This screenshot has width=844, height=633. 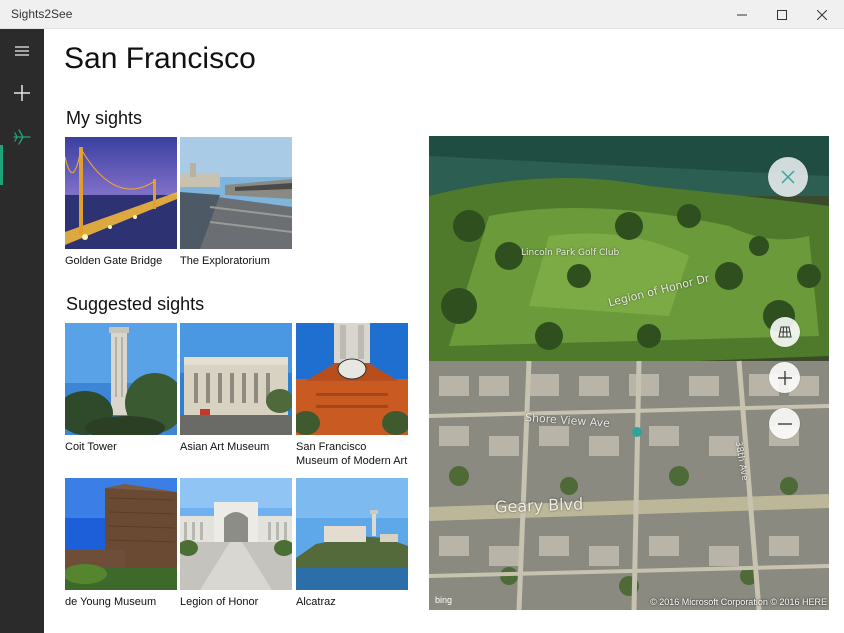 What do you see at coordinates (42, 14) in the screenshot?
I see `app-title: Sights2See` at bounding box center [42, 14].